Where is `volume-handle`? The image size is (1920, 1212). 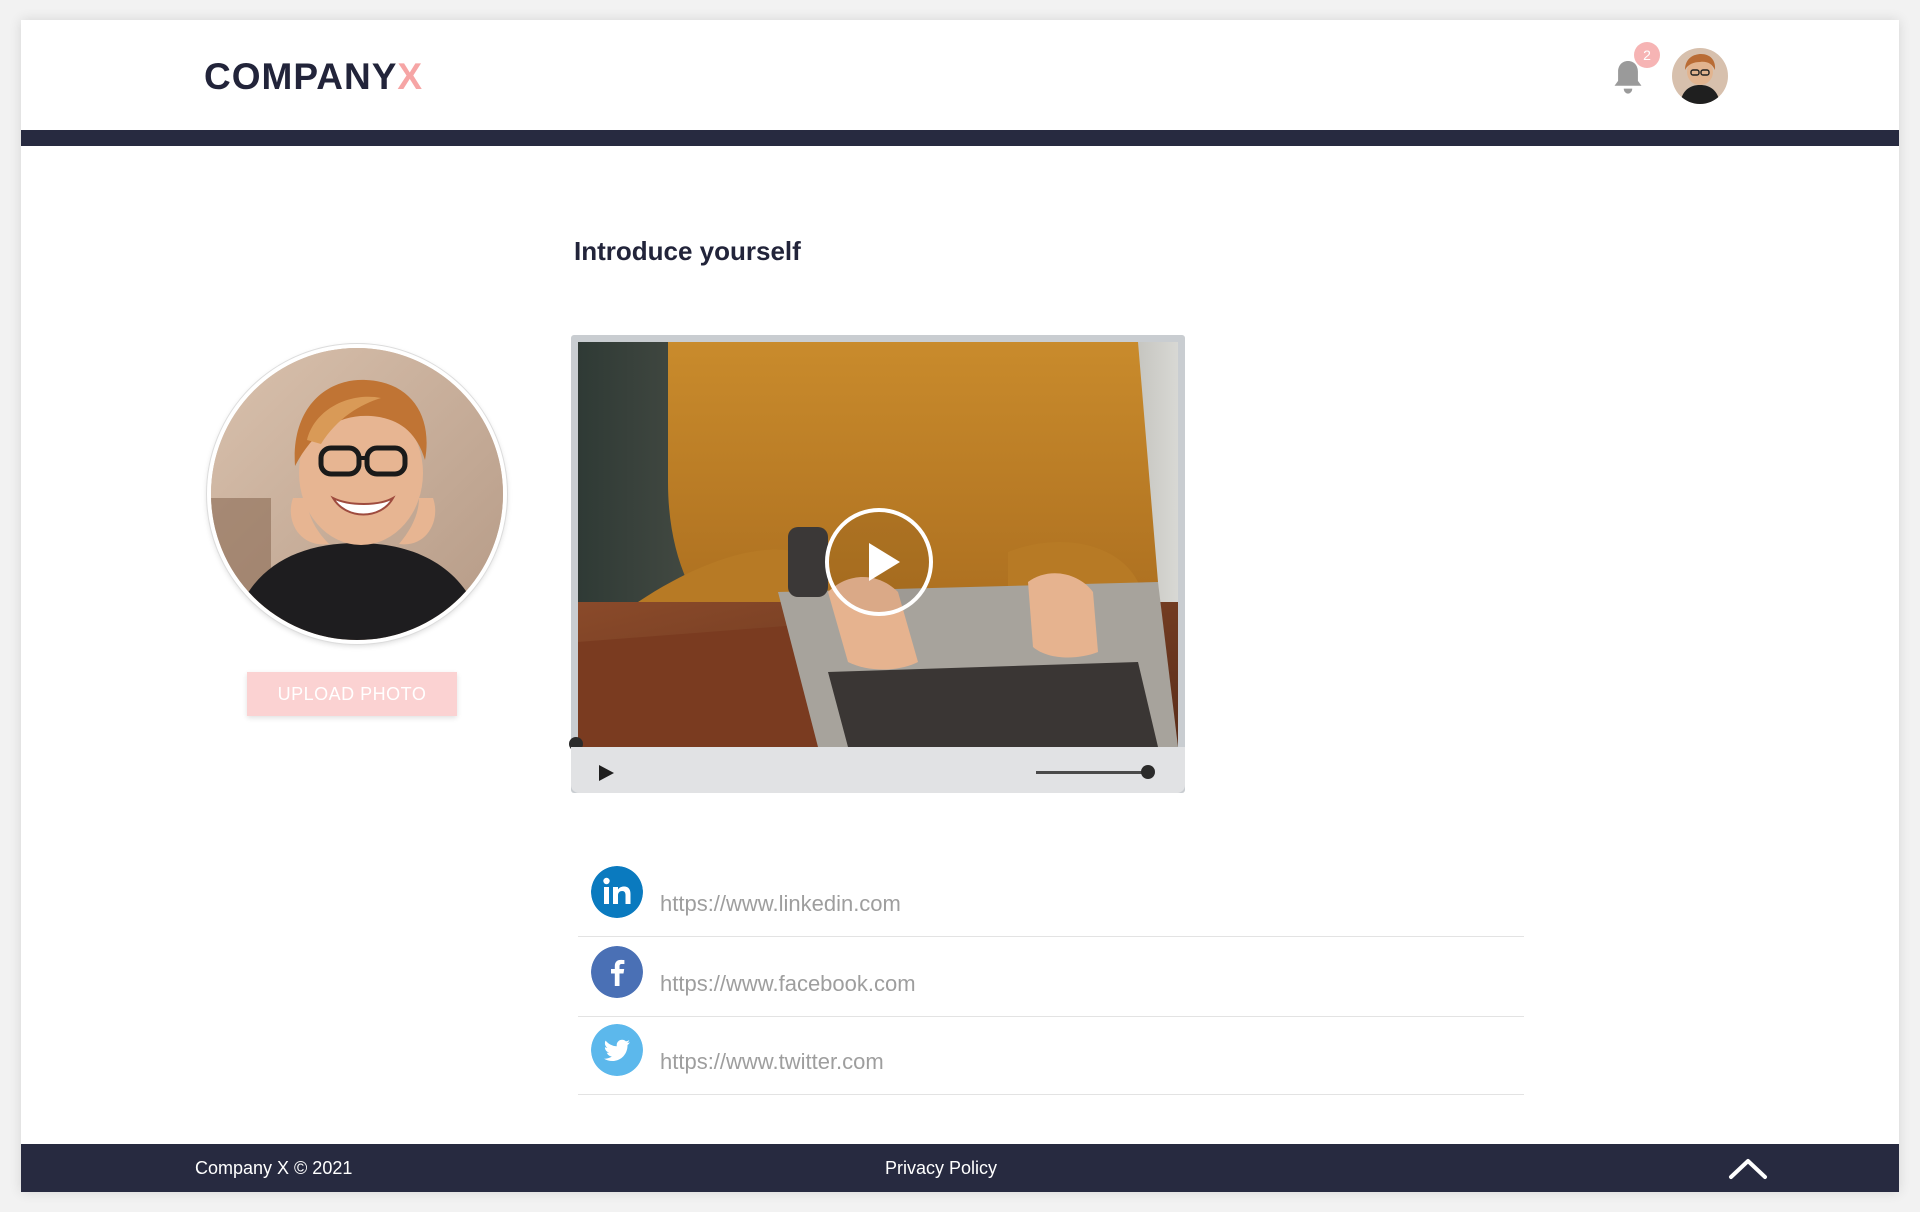
volume-handle is located at coordinates (1148, 772).